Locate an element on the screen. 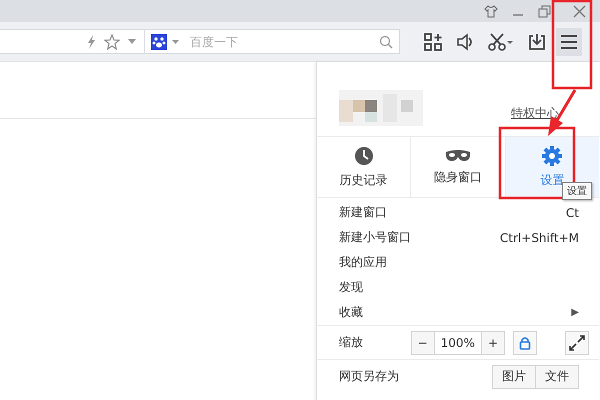 This screenshot has width=600, height=400. star-icon is located at coordinates (112, 42).